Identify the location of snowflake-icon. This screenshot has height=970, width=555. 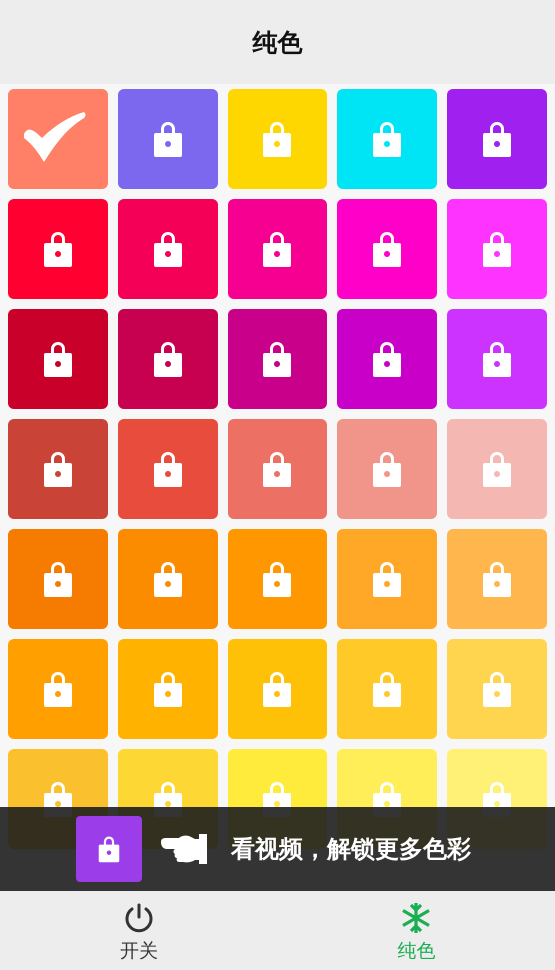
(416, 918).